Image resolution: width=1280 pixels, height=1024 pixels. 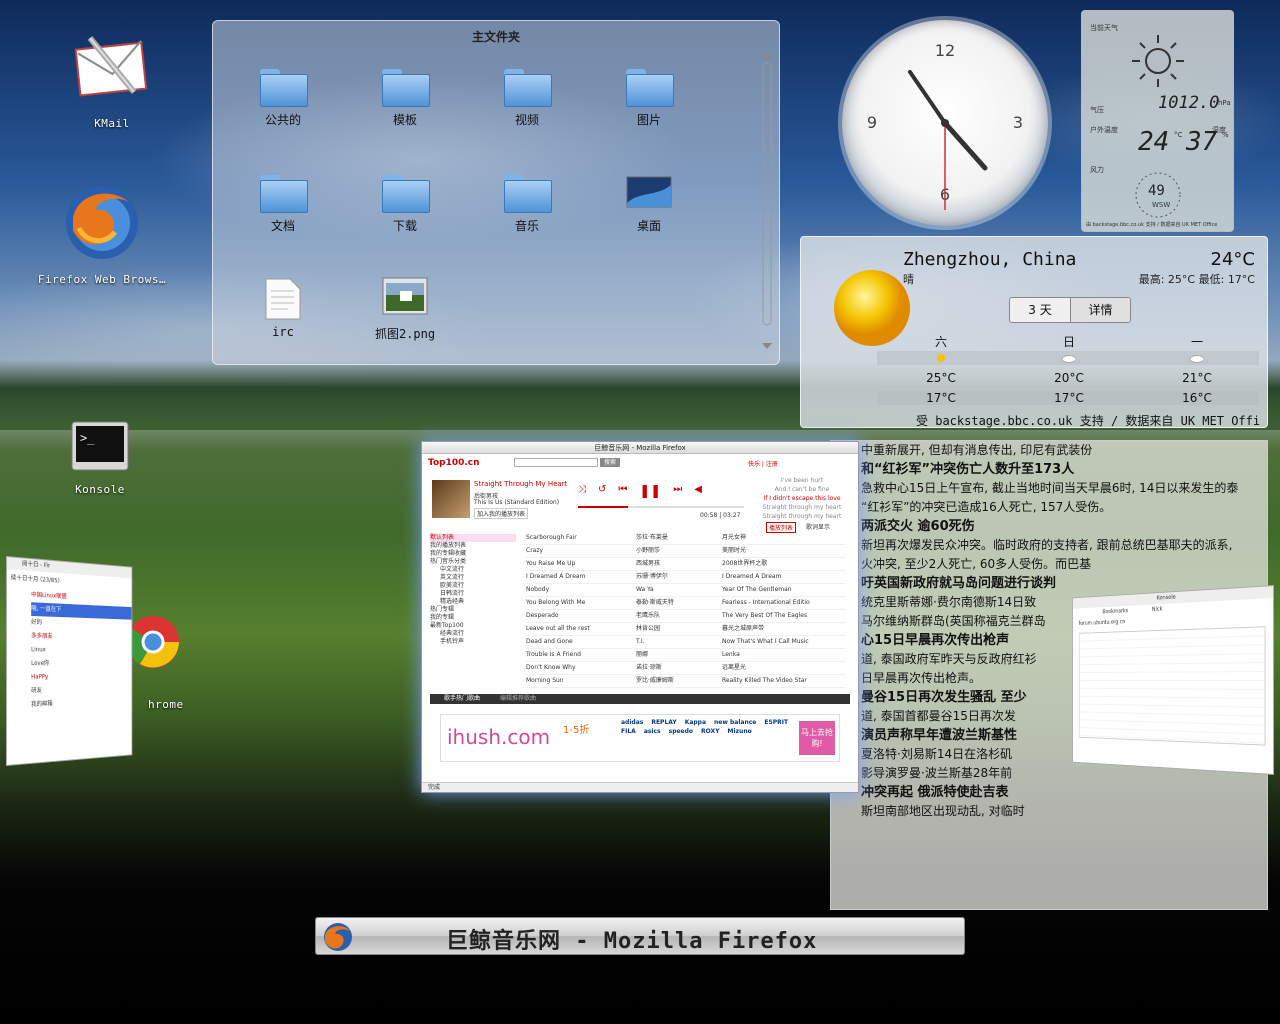 What do you see at coordinates (405, 309) in the screenshot?
I see `file-screenshot-png: 抓图2.png` at bounding box center [405, 309].